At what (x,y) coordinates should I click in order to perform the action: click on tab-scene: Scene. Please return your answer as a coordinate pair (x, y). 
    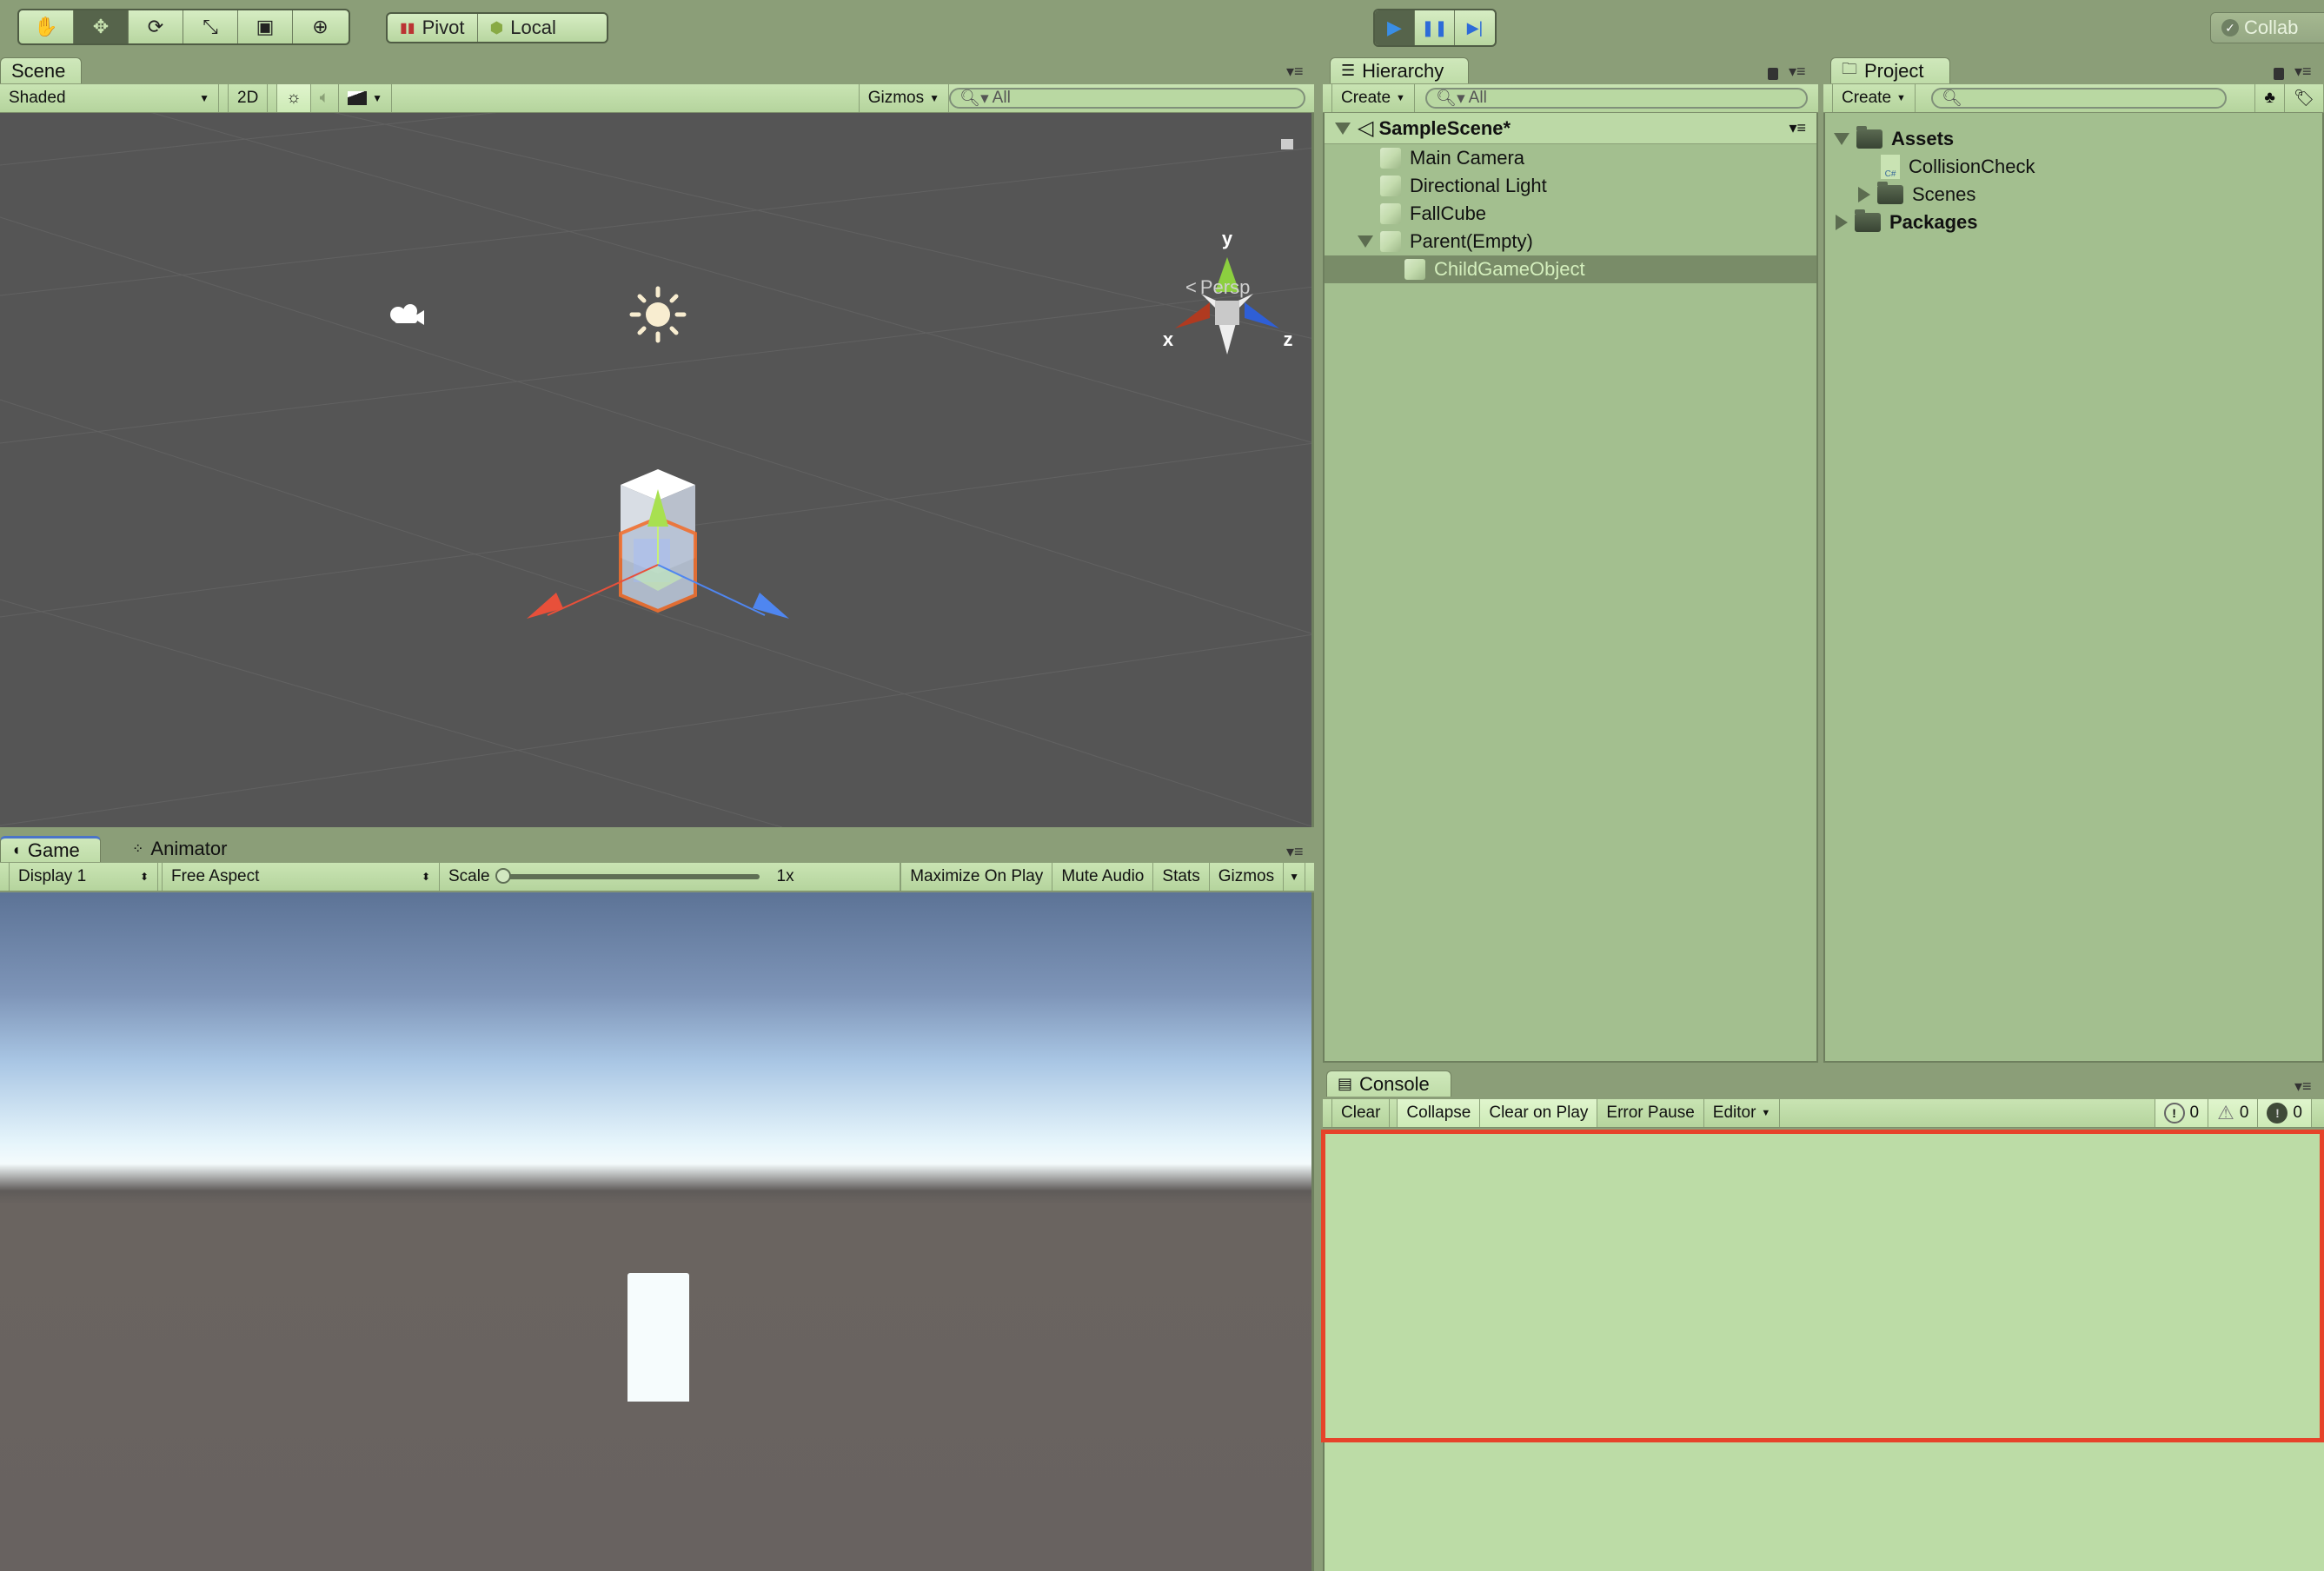
    Looking at the image, I should click on (41, 70).